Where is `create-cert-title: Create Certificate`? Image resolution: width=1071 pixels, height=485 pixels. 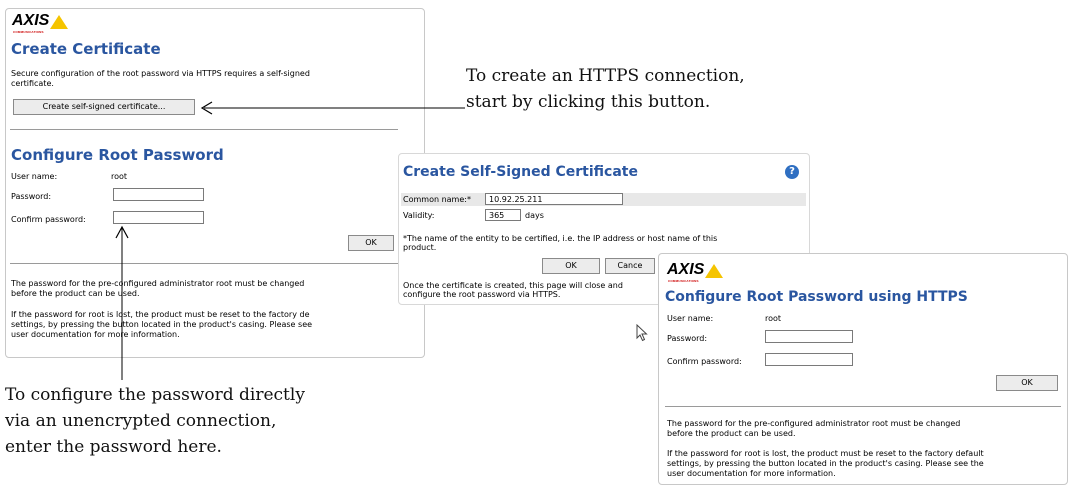 create-cert-title: Create Certificate is located at coordinates (86, 49).